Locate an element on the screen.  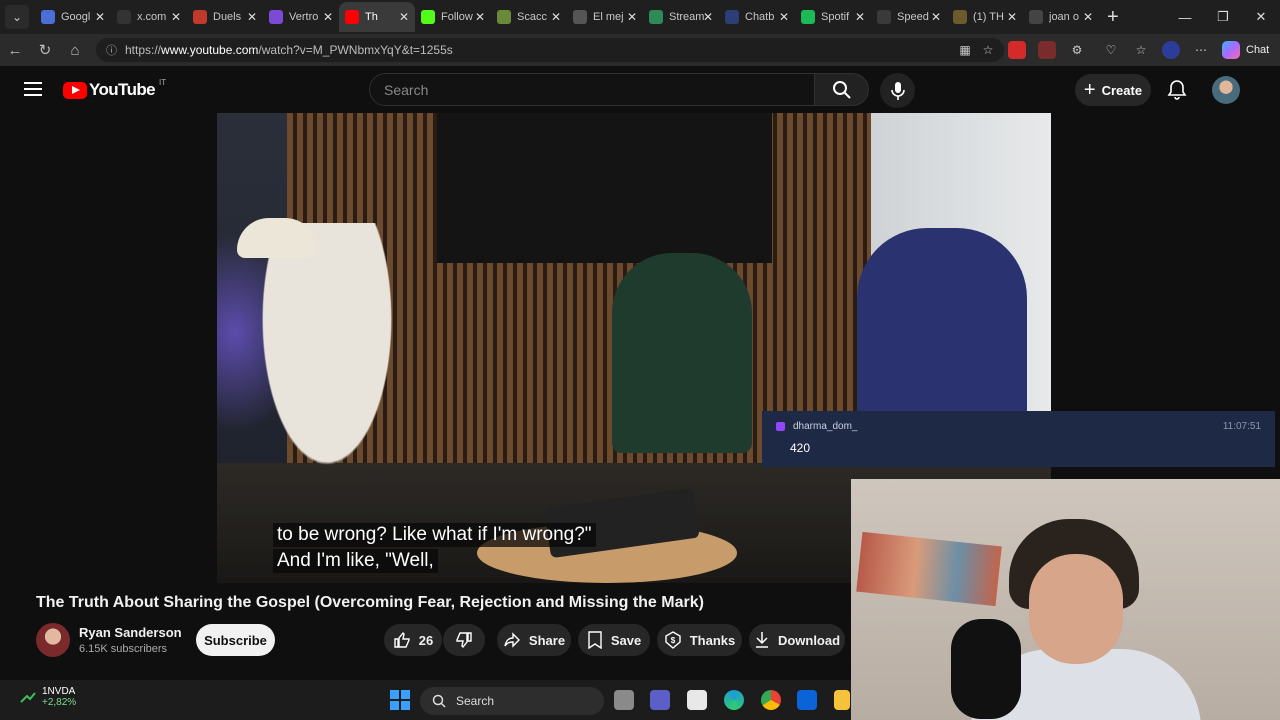
browser-tab: (1) TH ✕ is located at coordinates (985, 17).